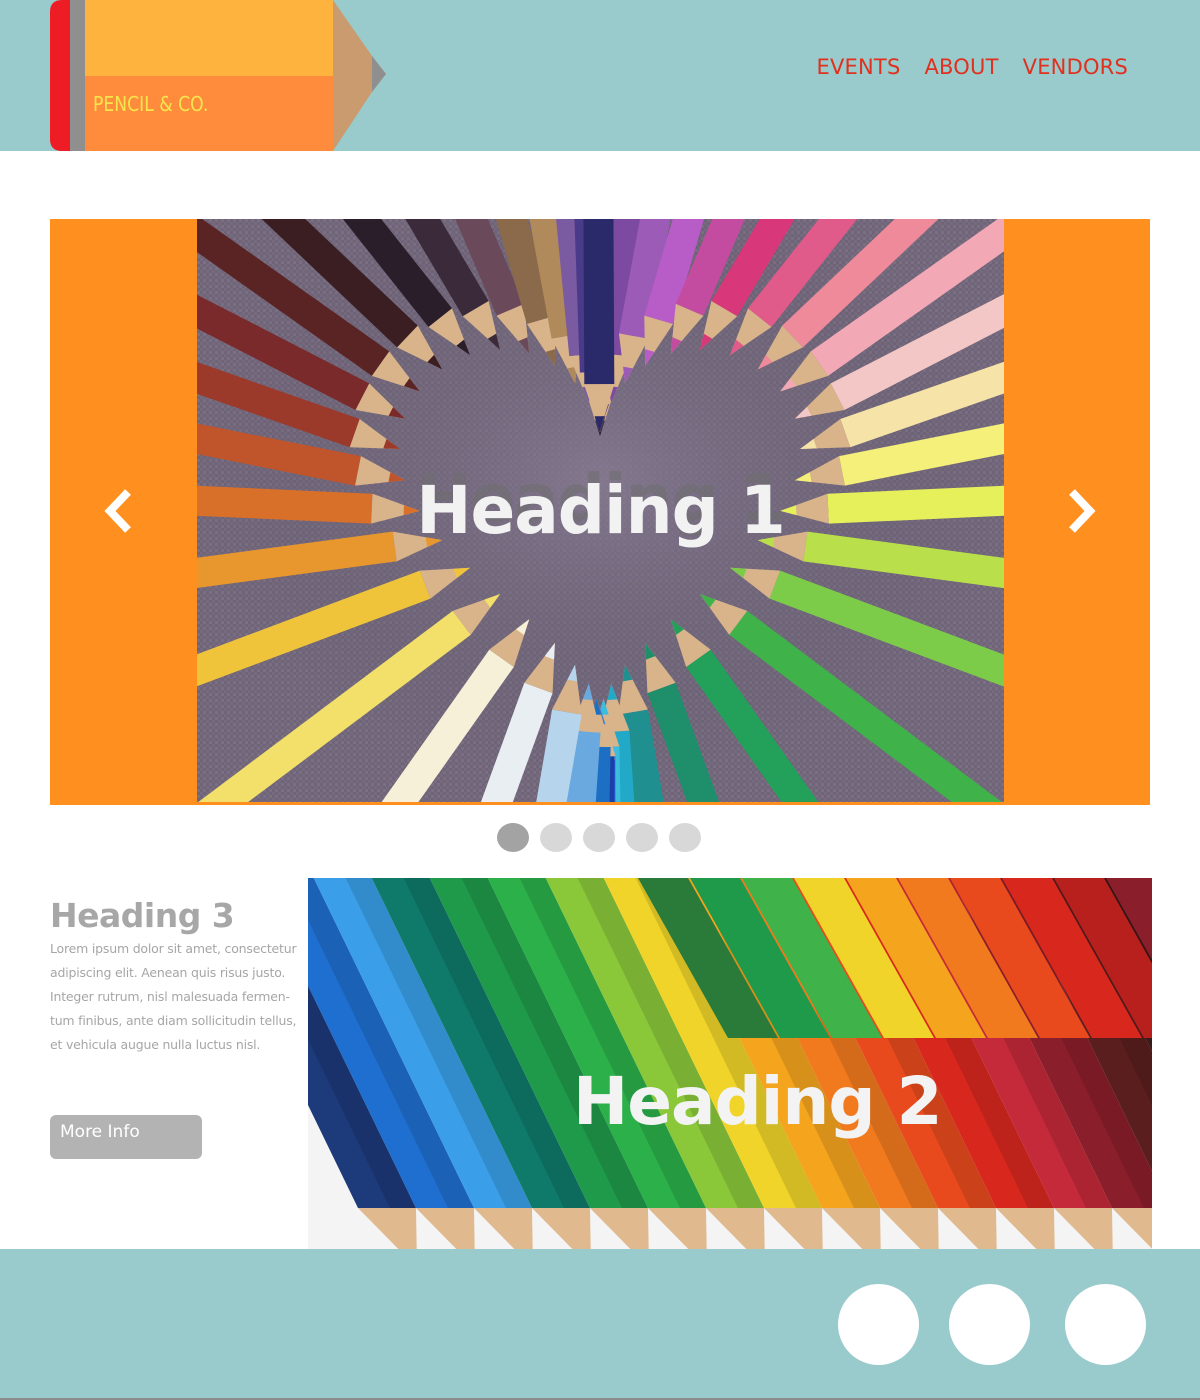 The width and height of the screenshot is (1200, 1400). Describe the element at coordinates (859, 67) in the screenshot. I see `nav-events: EVENTS` at that location.